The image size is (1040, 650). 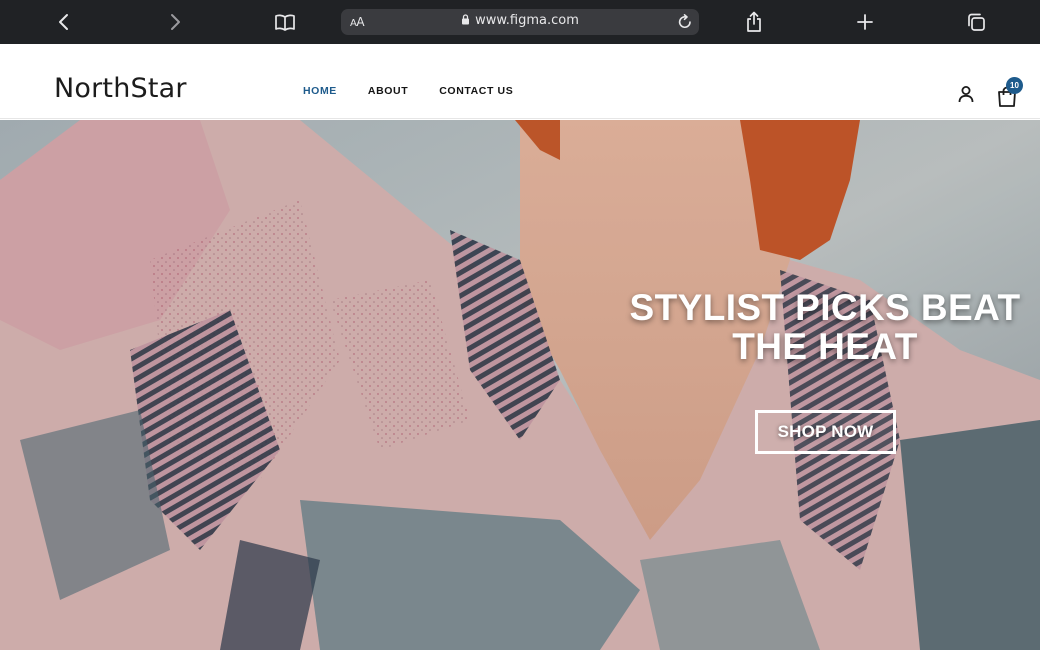 What do you see at coordinates (285, 22) in the screenshot?
I see `bookmarks-icon` at bounding box center [285, 22].